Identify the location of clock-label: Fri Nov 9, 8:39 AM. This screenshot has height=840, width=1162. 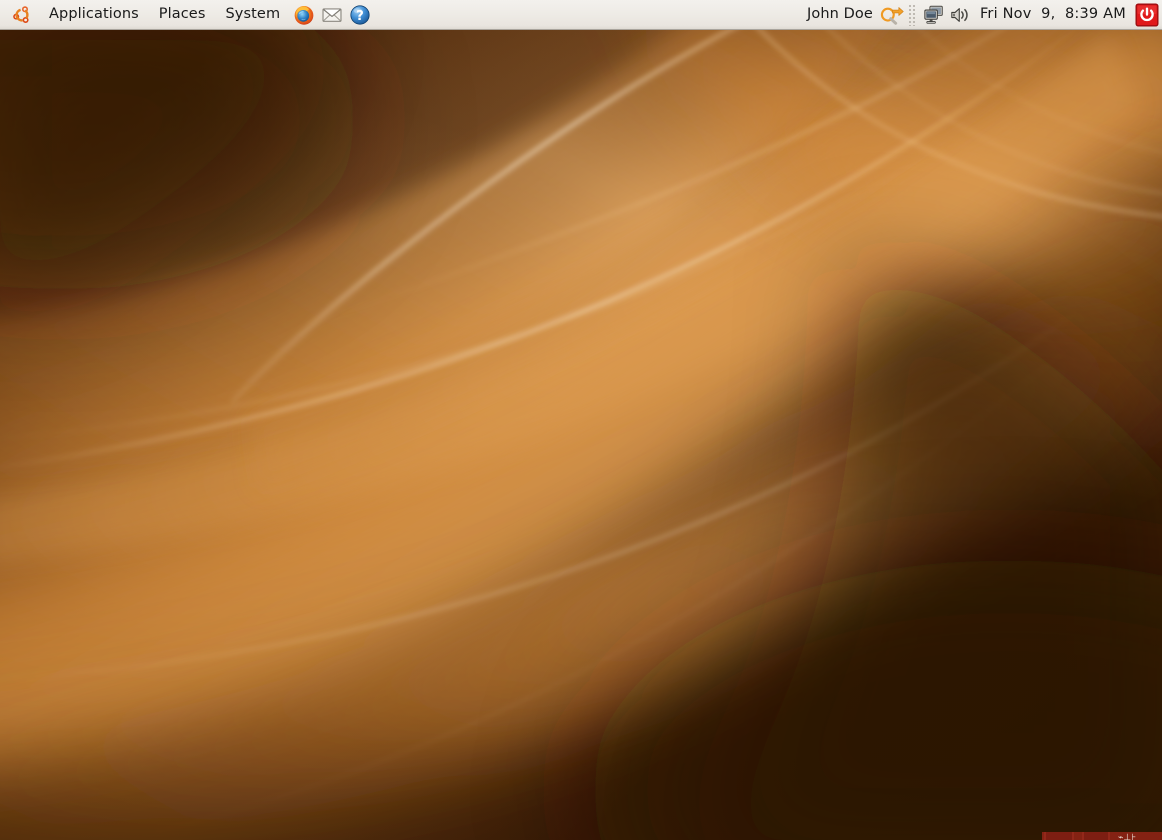
(1053, 14).